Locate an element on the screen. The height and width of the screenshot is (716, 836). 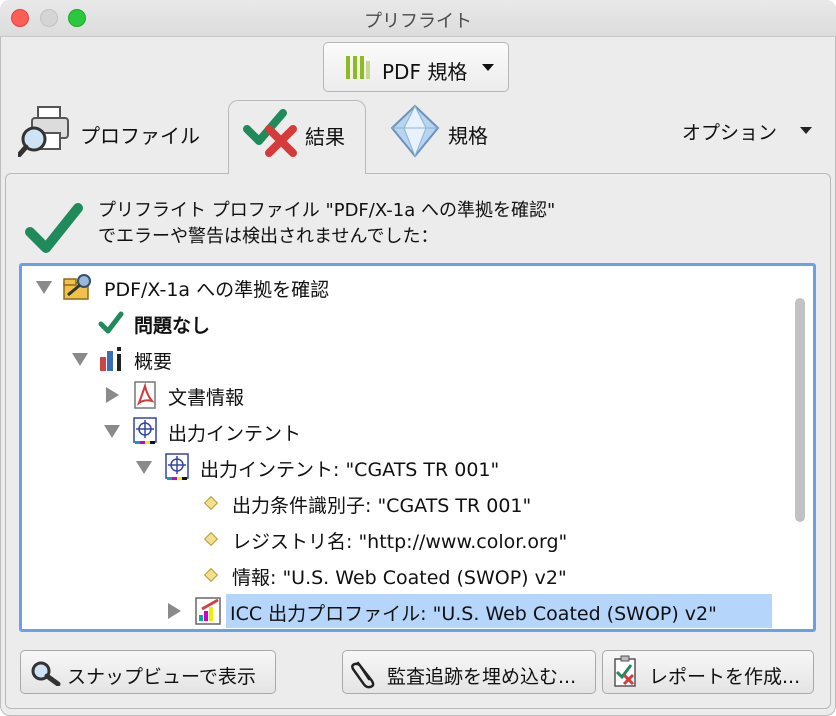
tab-profile-label: プロファイル is located at coordinates (140, 136).